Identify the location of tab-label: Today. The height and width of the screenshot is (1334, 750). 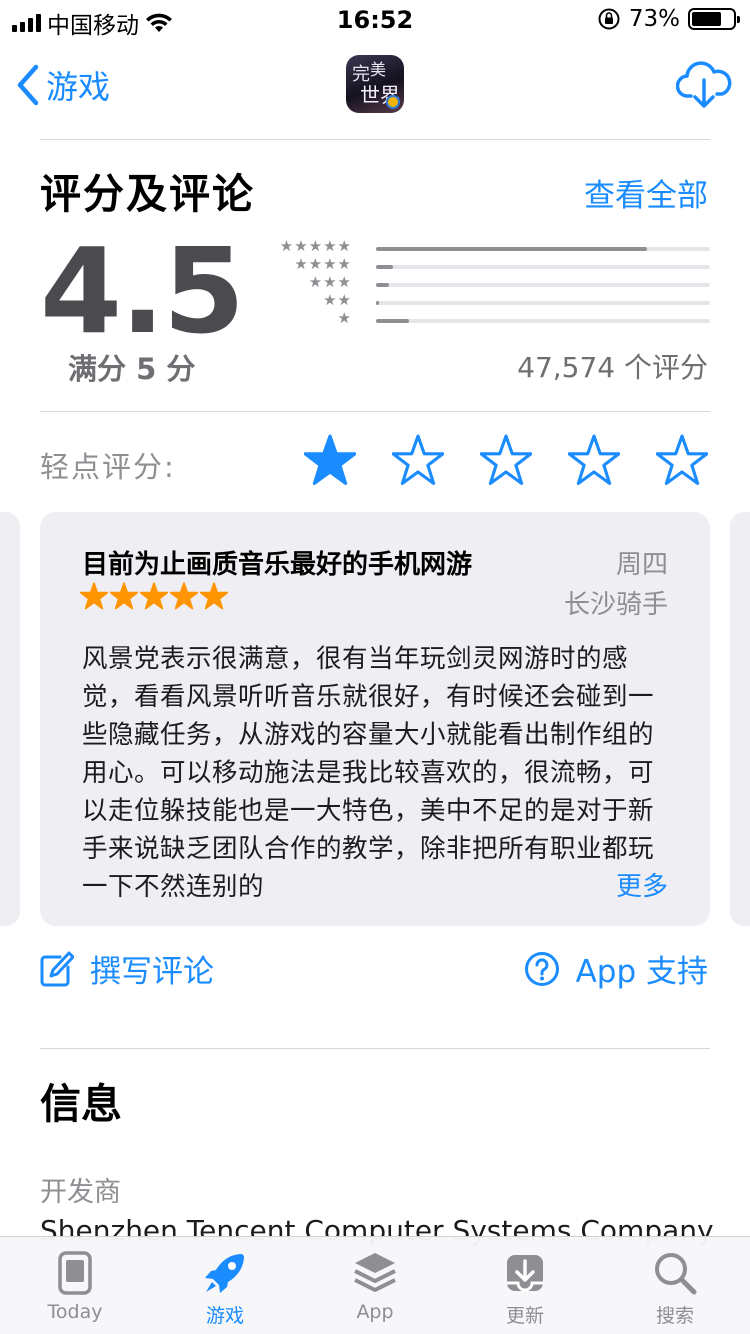
(75, 1312).